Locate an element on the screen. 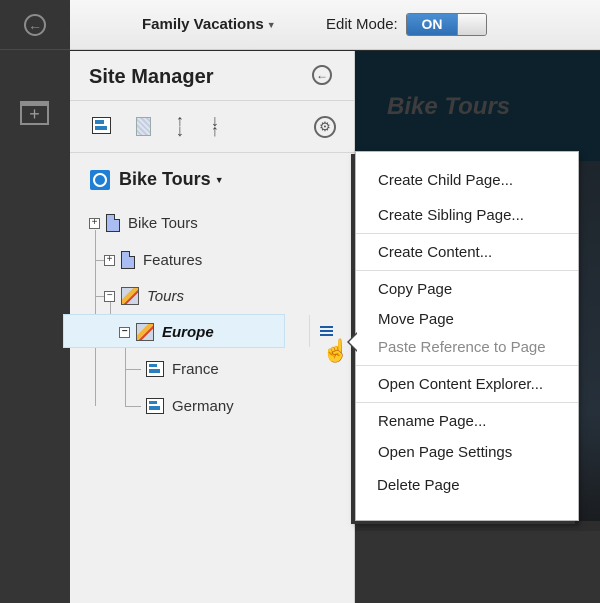  new-page-template-button is located at coordinates (102, 127).